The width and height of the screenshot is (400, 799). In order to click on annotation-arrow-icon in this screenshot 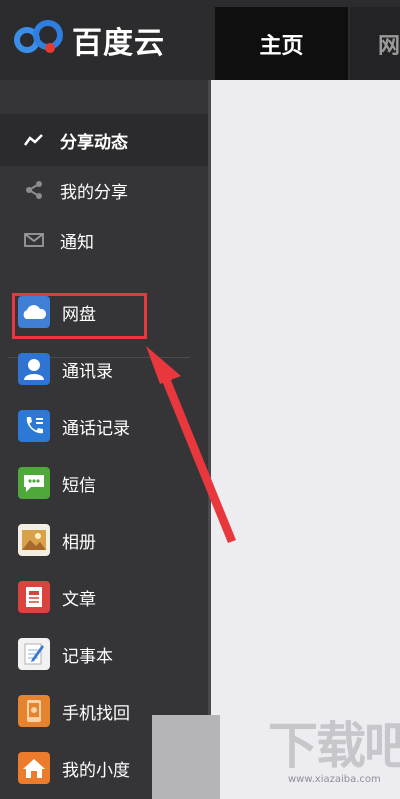, I will do `click(191, 444)`.